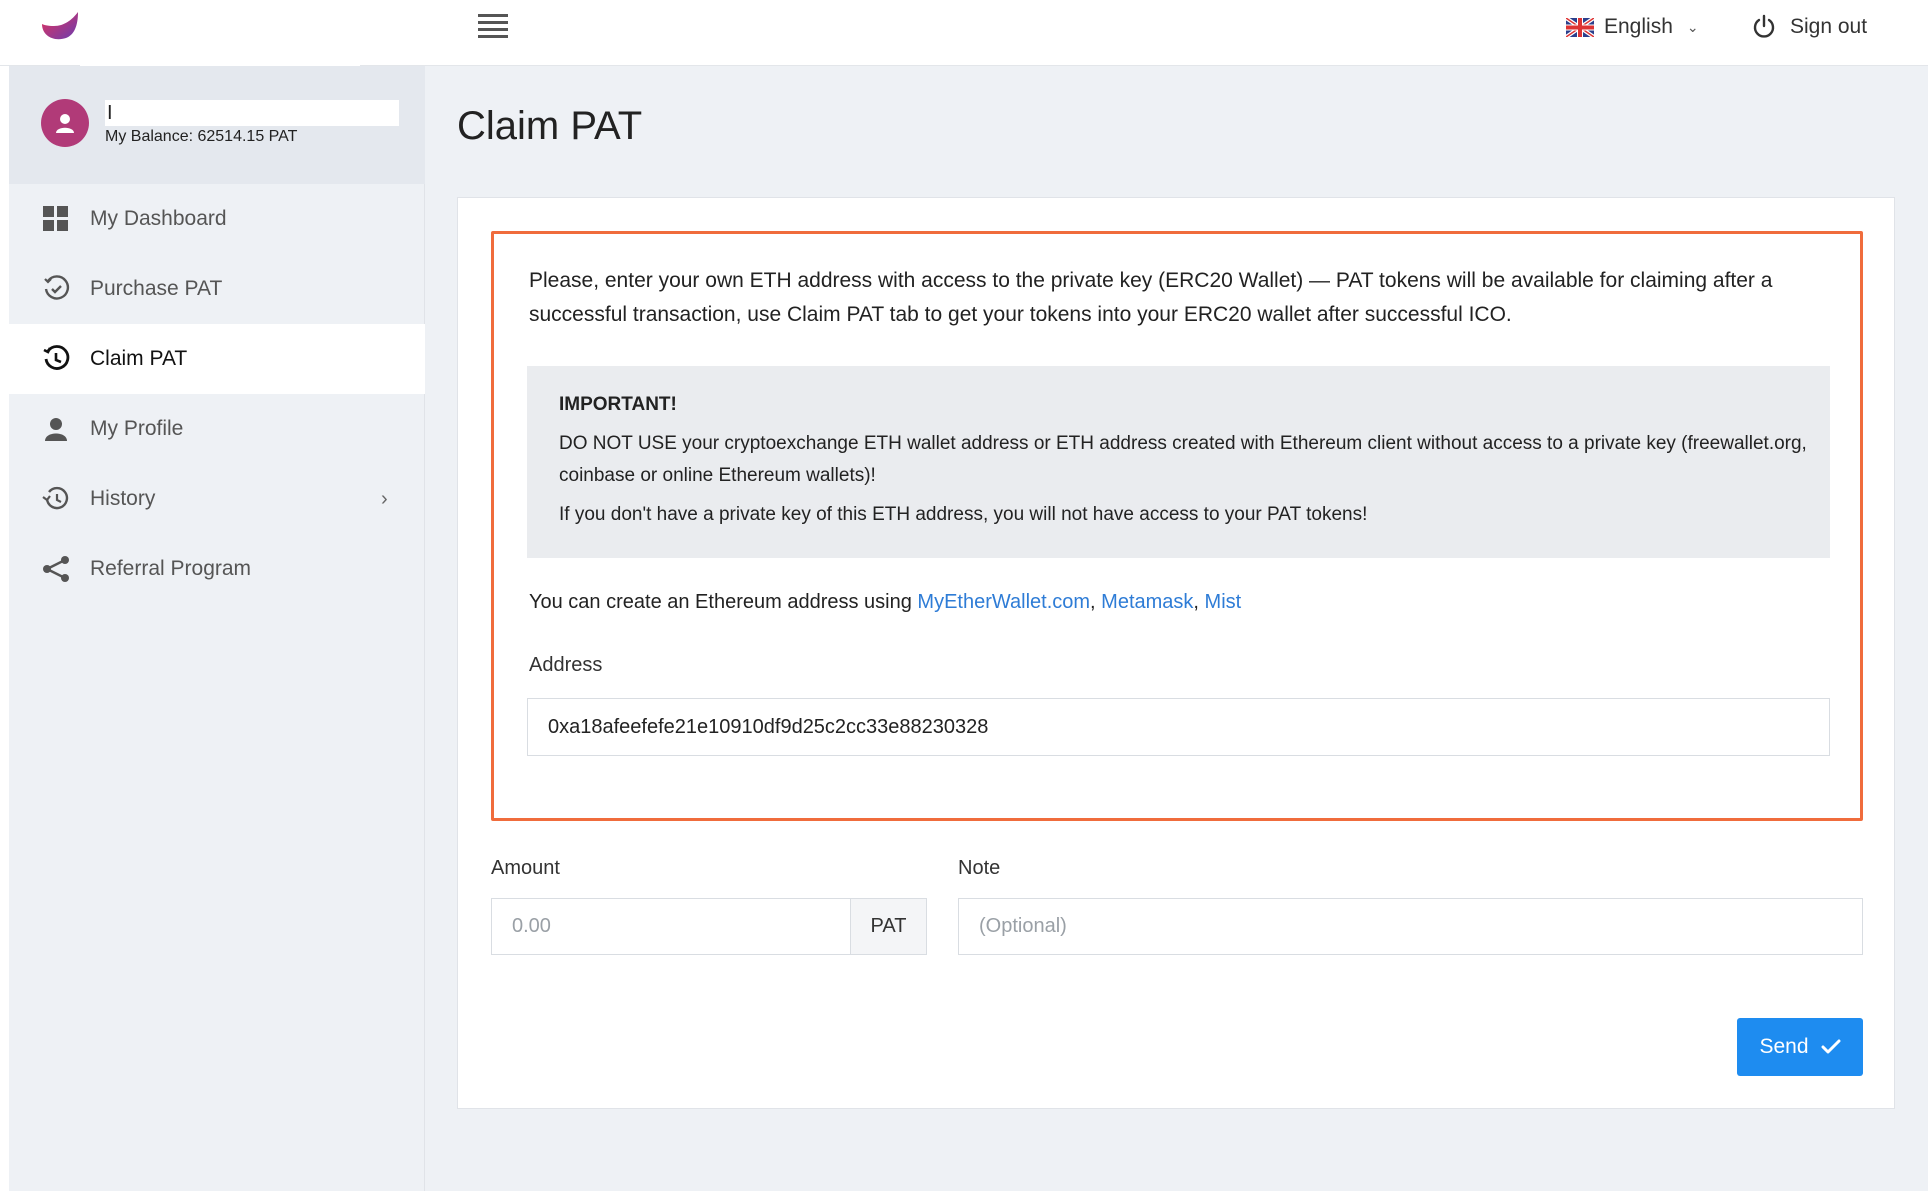 This screenshot has height=1191, width=1928. I want to click on power-icon, so click(1764, 26).